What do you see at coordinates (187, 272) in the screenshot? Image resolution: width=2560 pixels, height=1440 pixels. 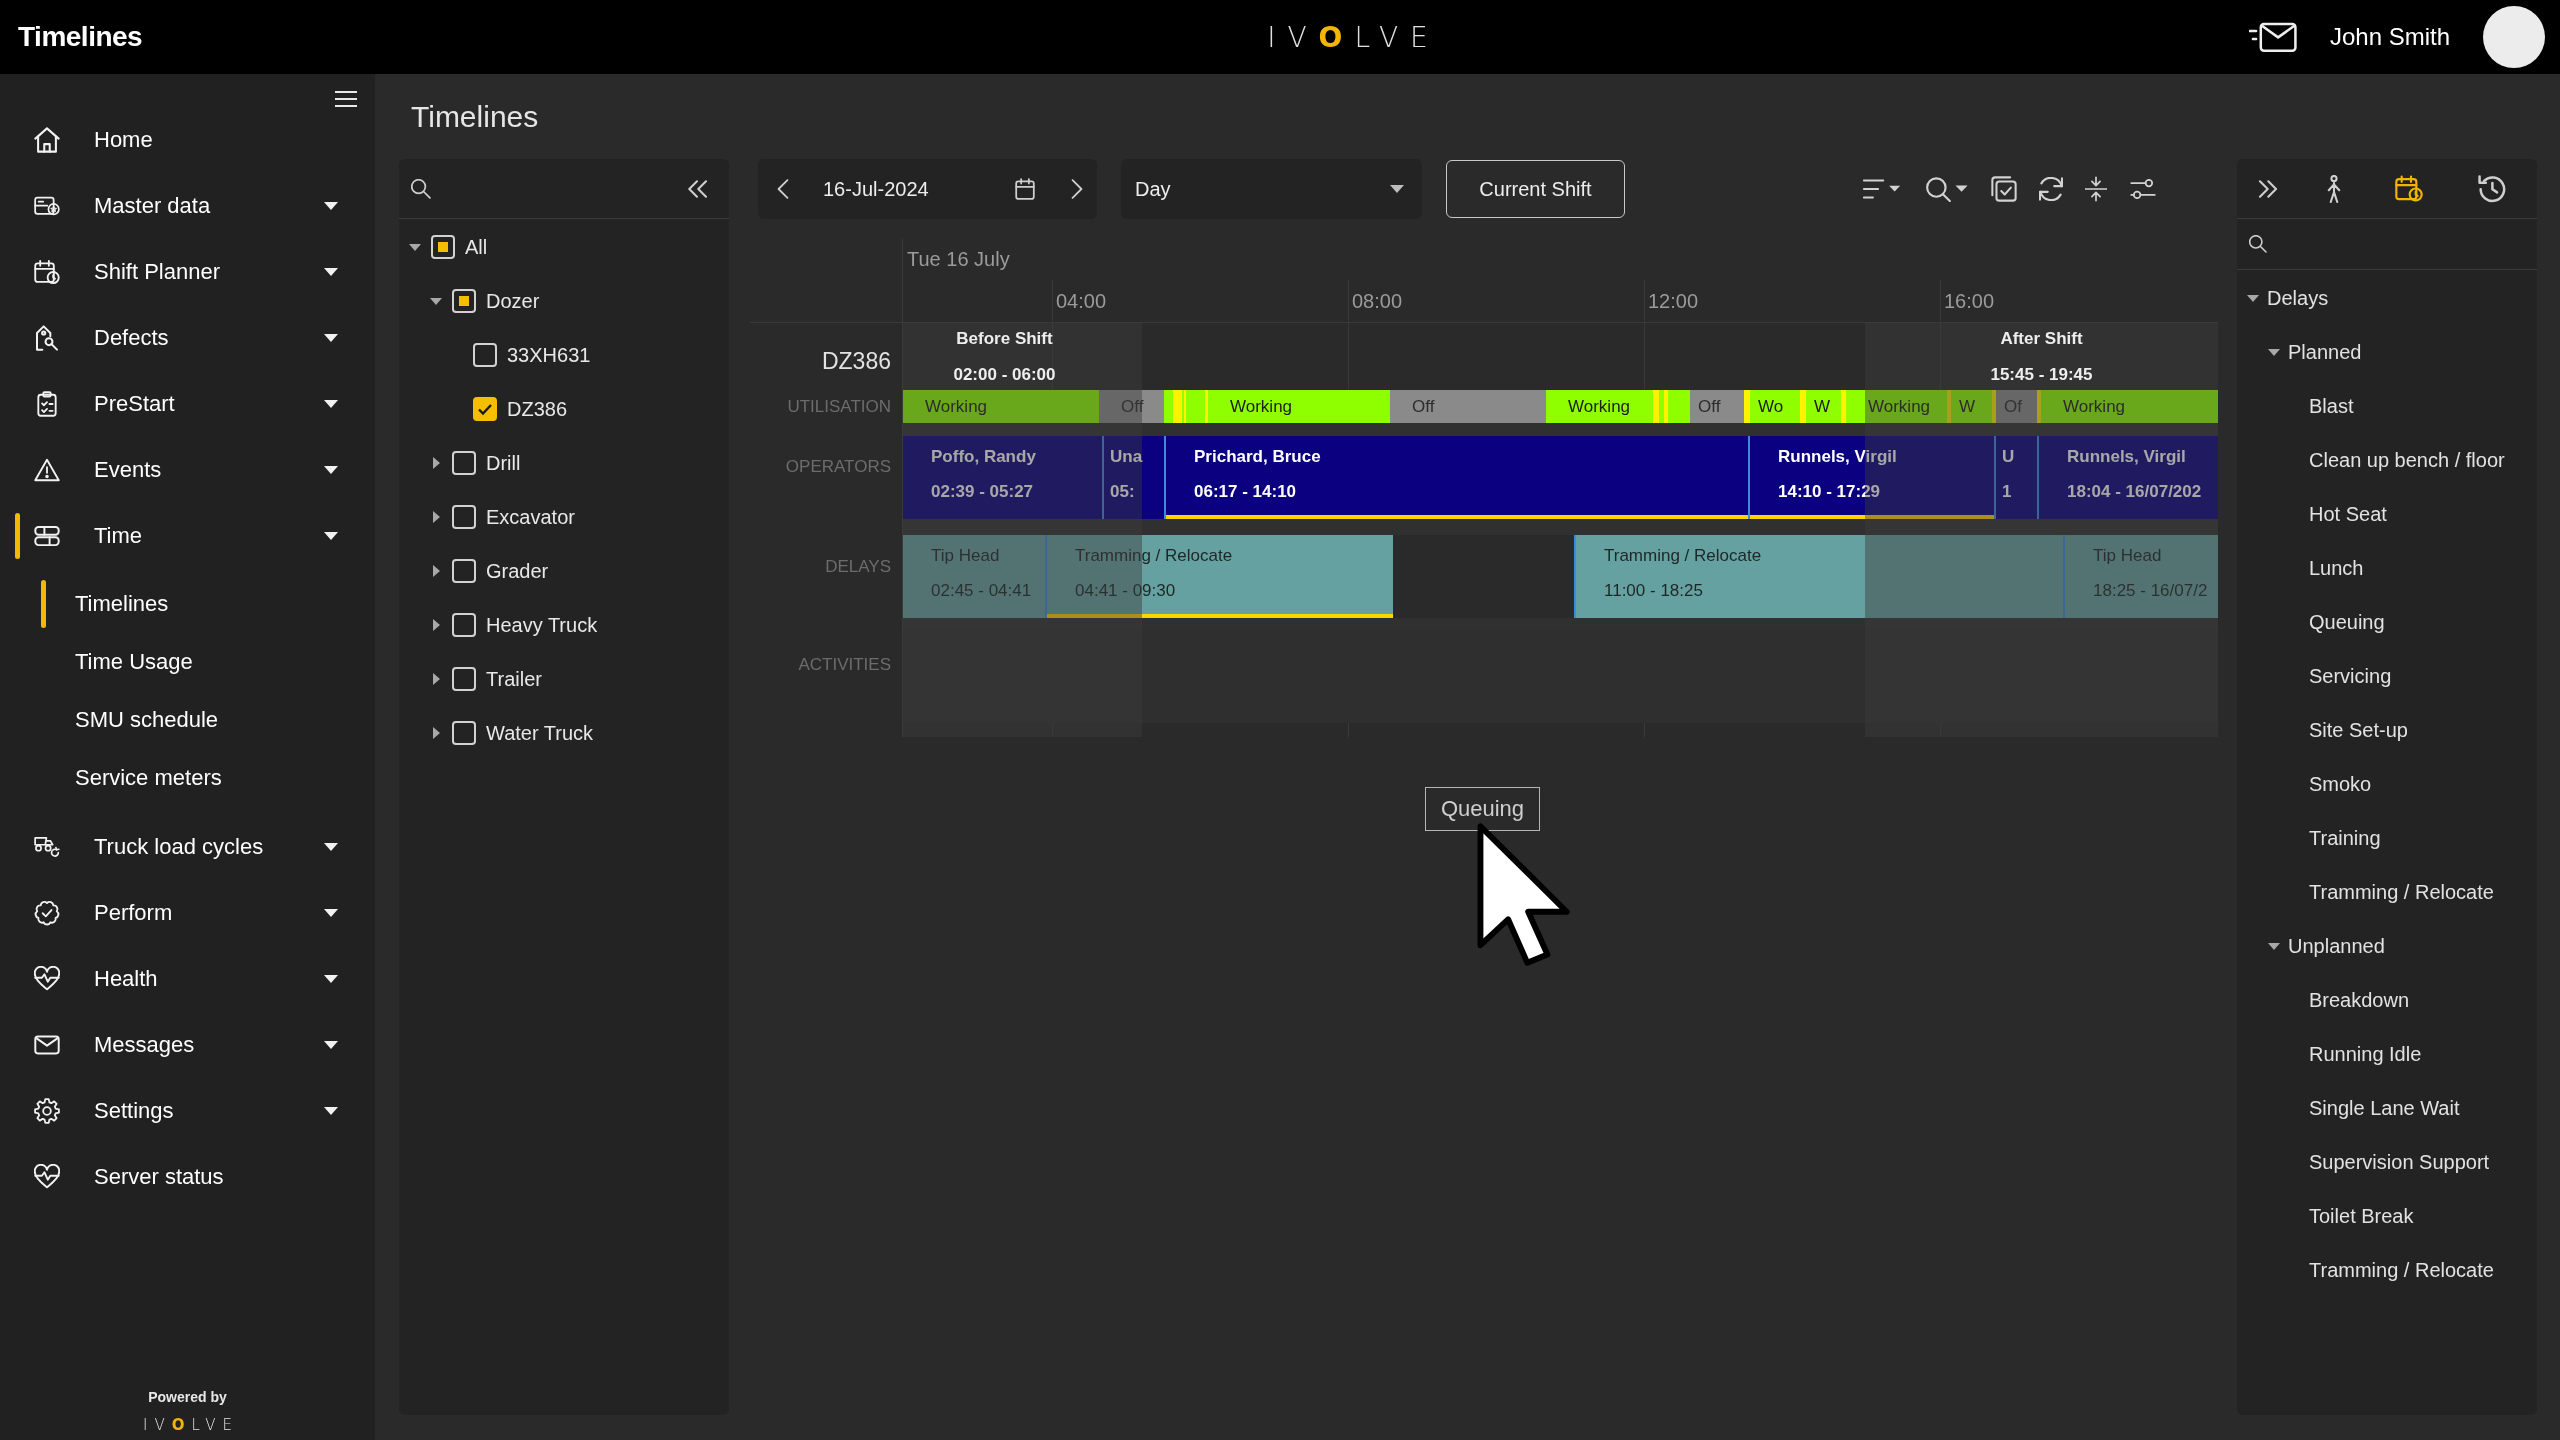 I see `nav-item: Shift Planner` at bounding box center [187, 272].